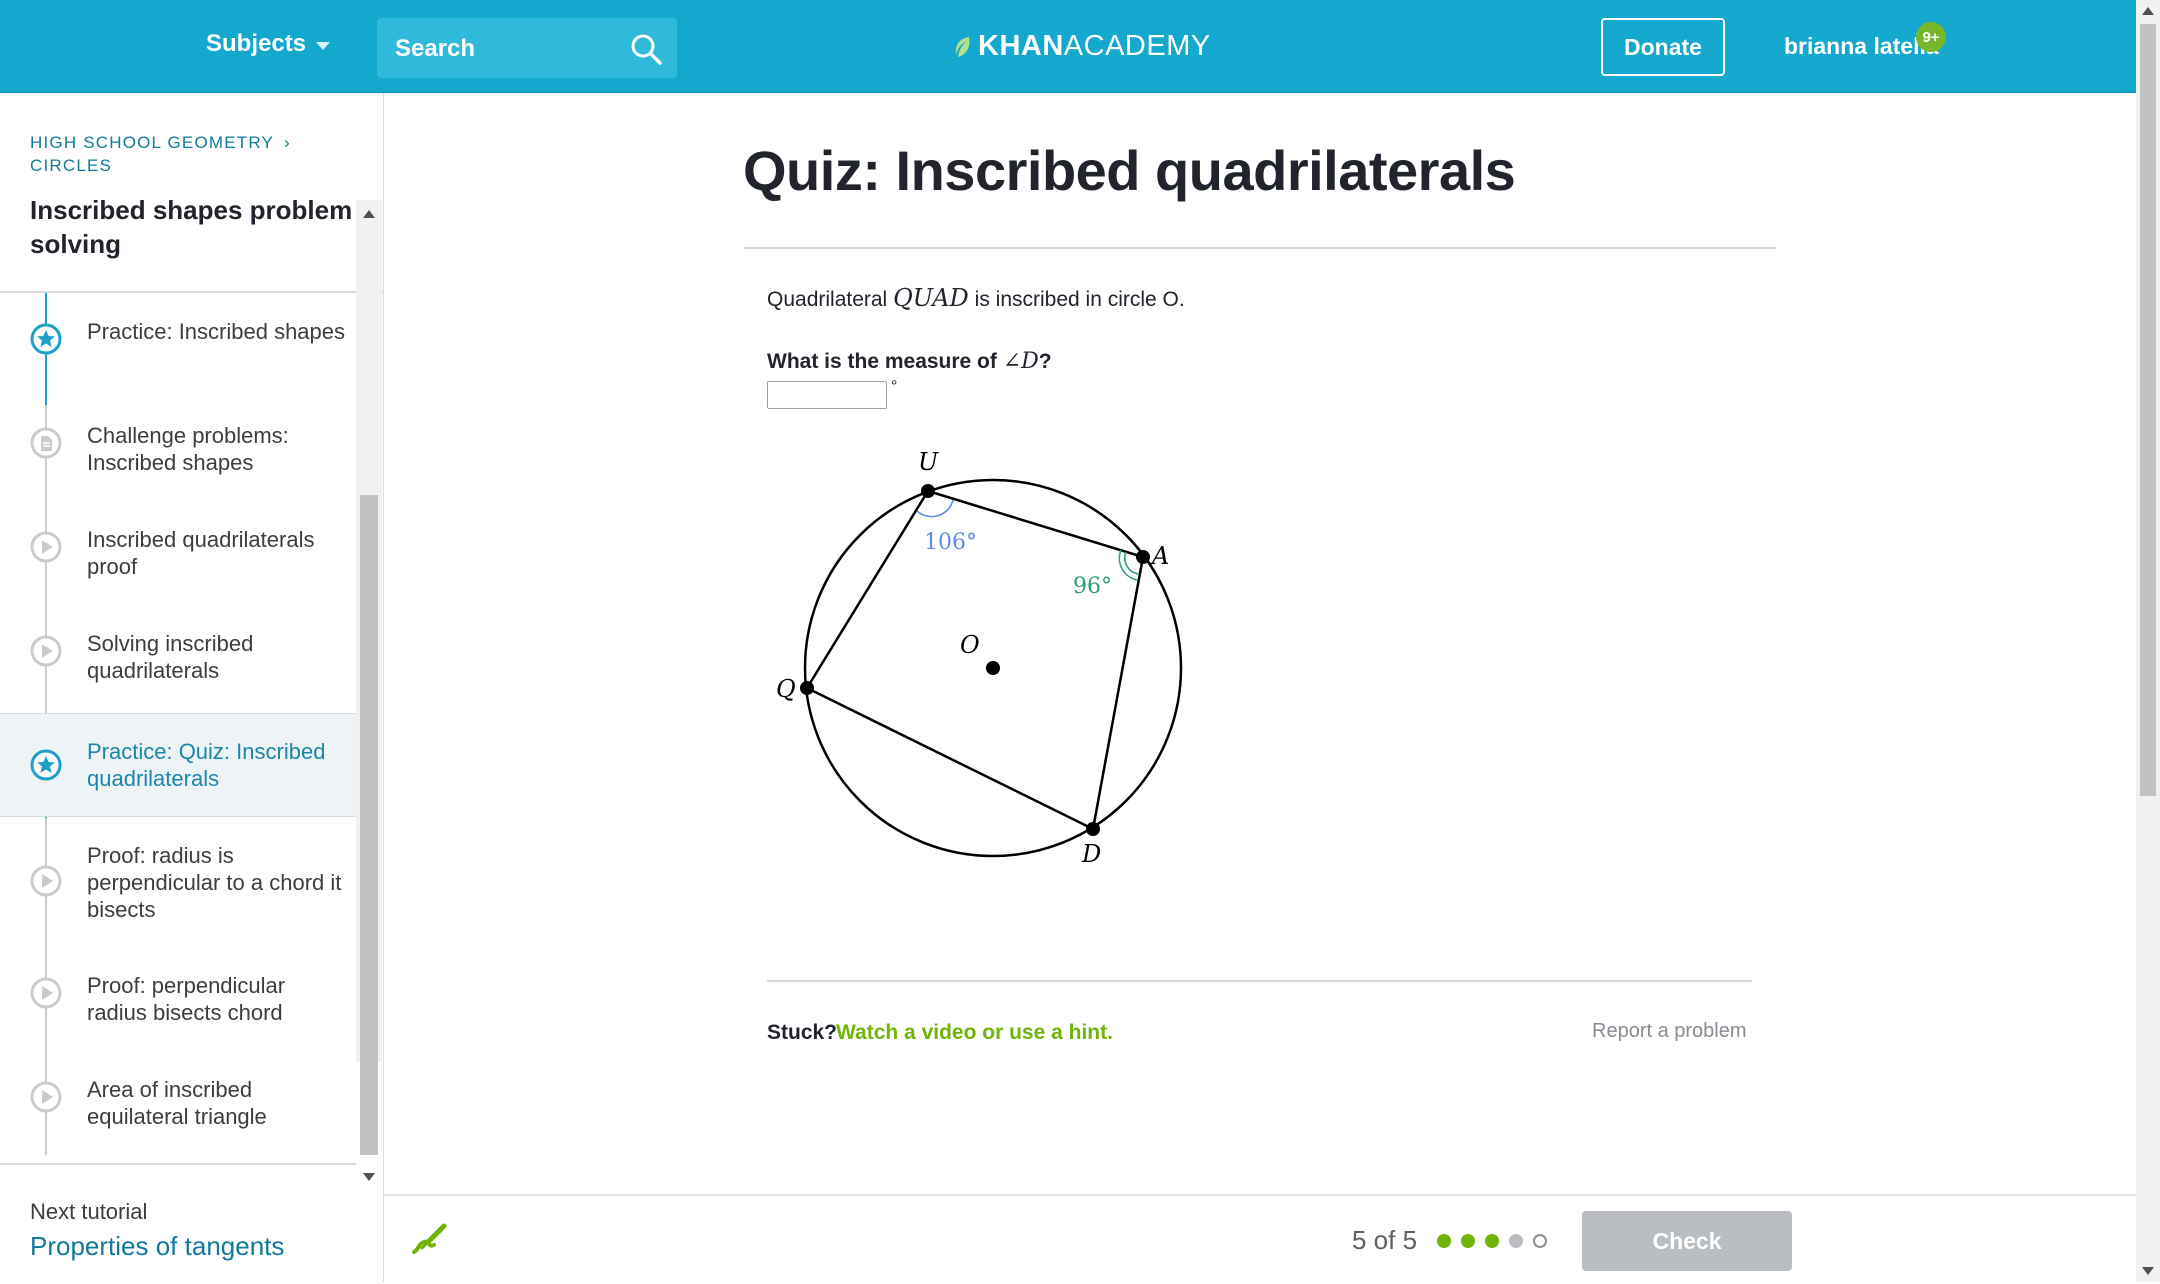  I want to click on sidebar-item-label: Practice: Inscribed shapes, so click(216, 331).